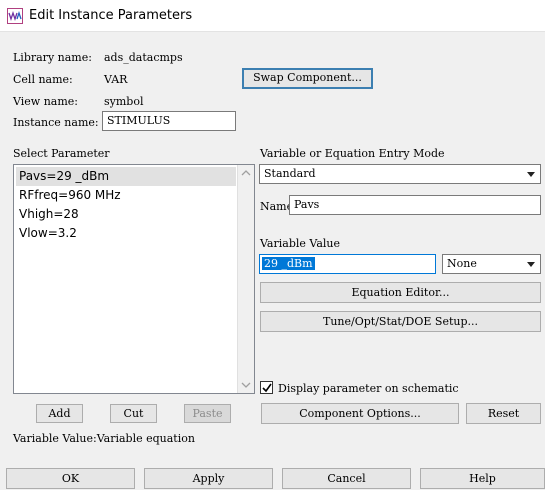  What do you see at coordinates (43, 79) in the screenshot?
I see `cell-name-label: Cell name:` at bounding box center [43, 79].